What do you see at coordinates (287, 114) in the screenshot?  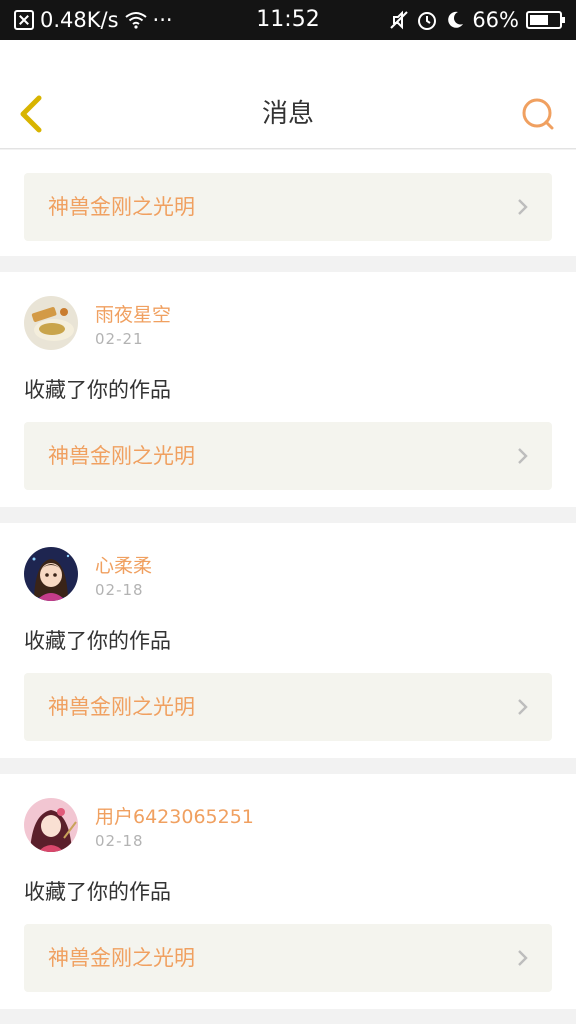 I see `page-title: 消息` at bounding box center [287, 114].